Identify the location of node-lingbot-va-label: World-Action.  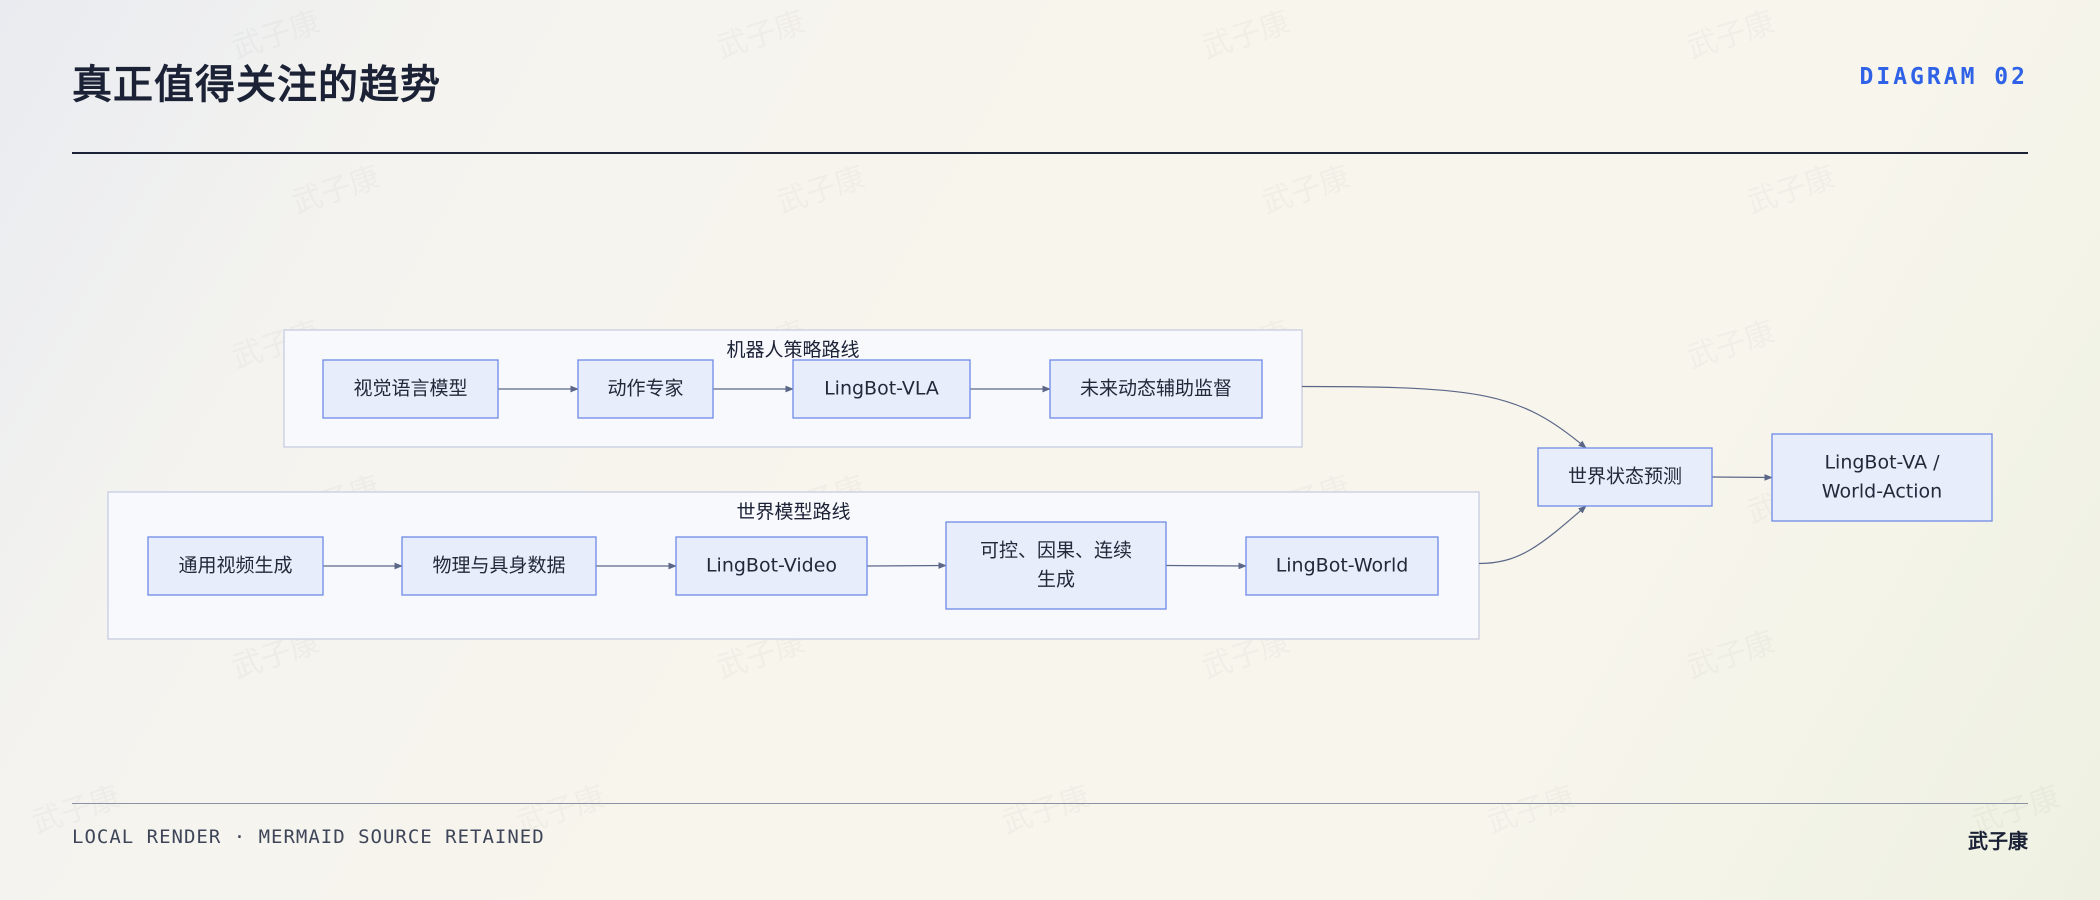
(1882, 492).